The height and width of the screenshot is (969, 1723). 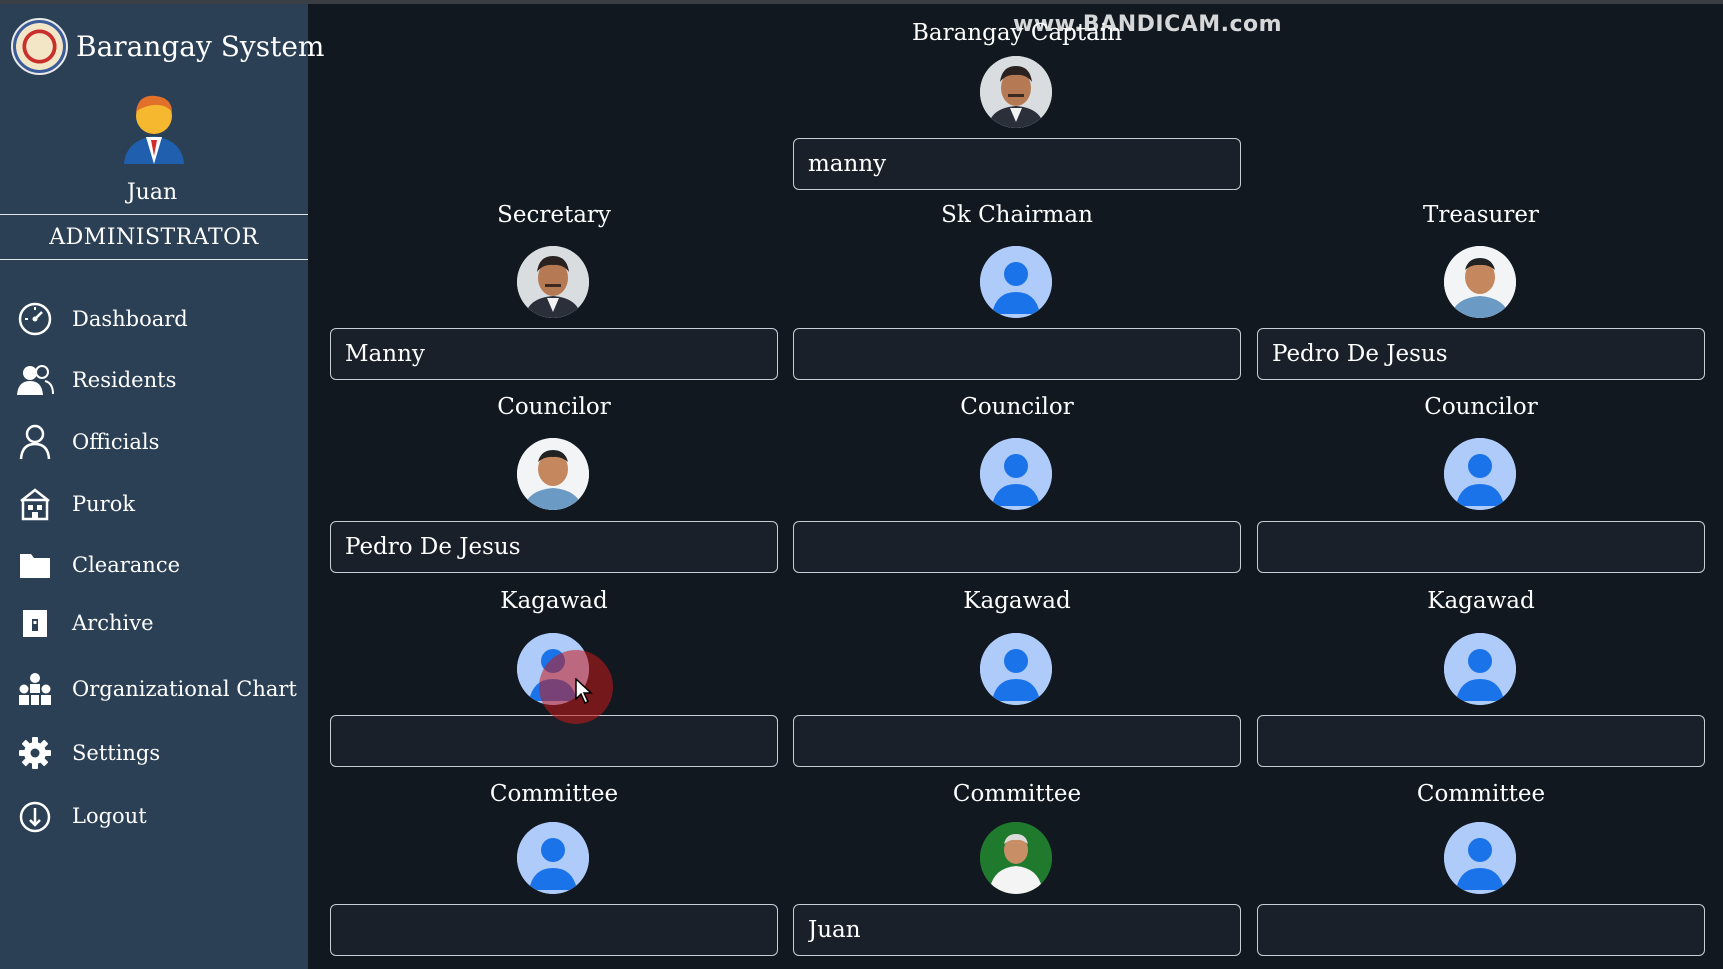 I want to click on barangay-seal-logo, so click(x=39, y=46).